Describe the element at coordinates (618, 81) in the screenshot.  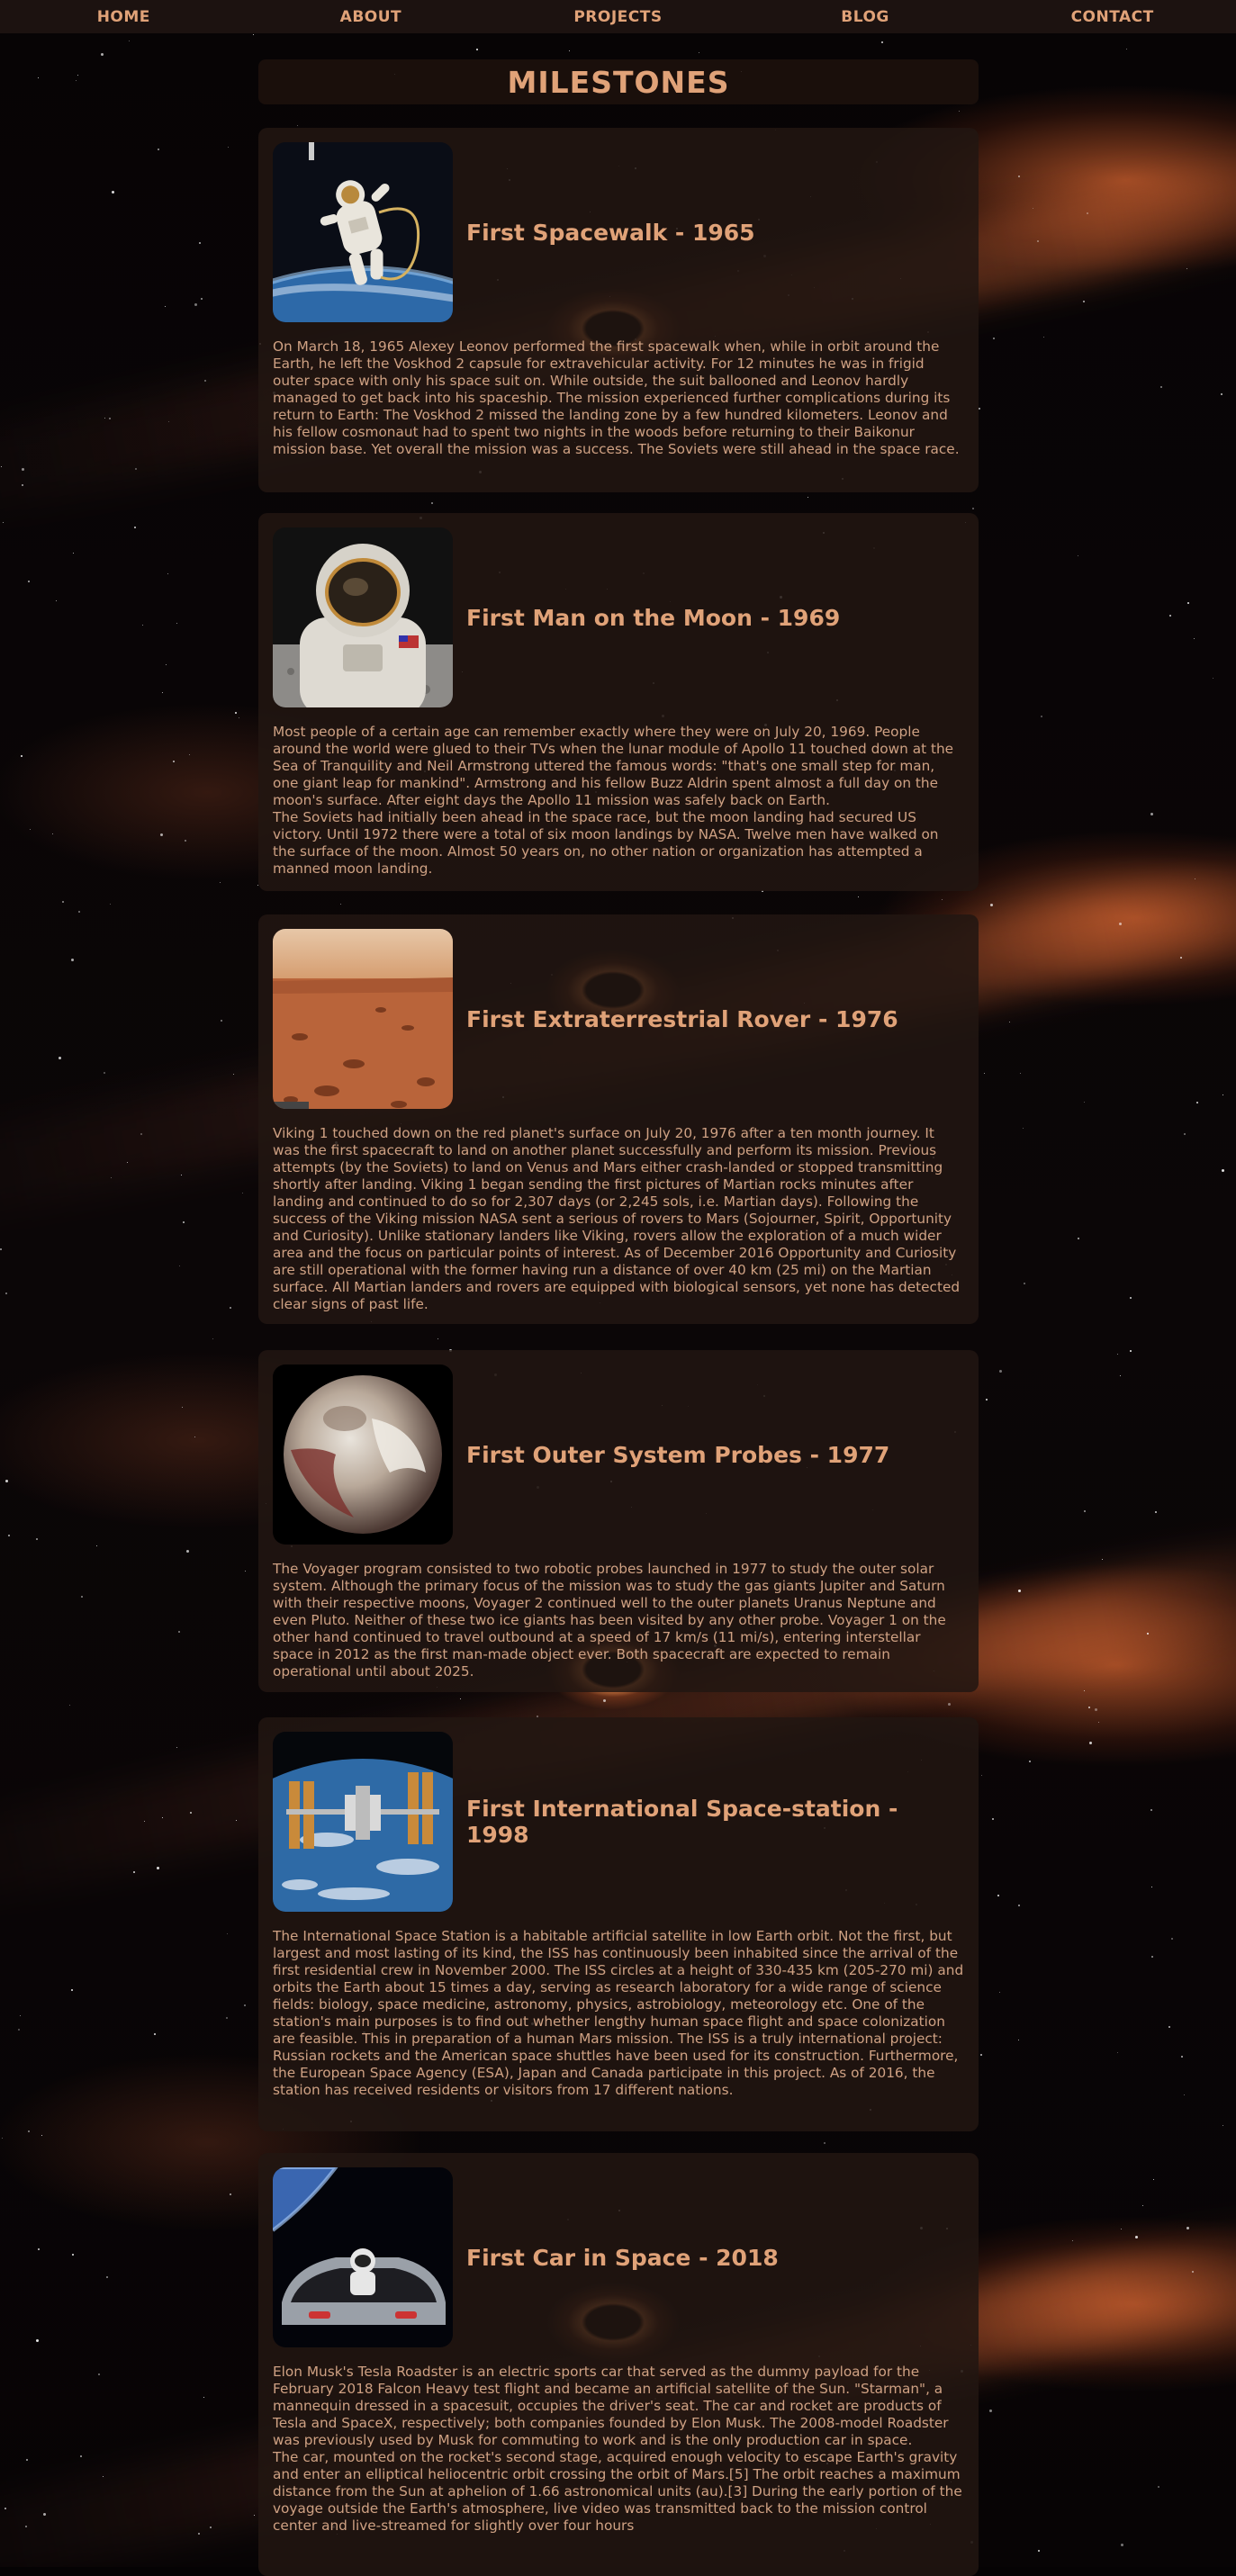
I see `page-title-banner: MILESTONES` at that location.